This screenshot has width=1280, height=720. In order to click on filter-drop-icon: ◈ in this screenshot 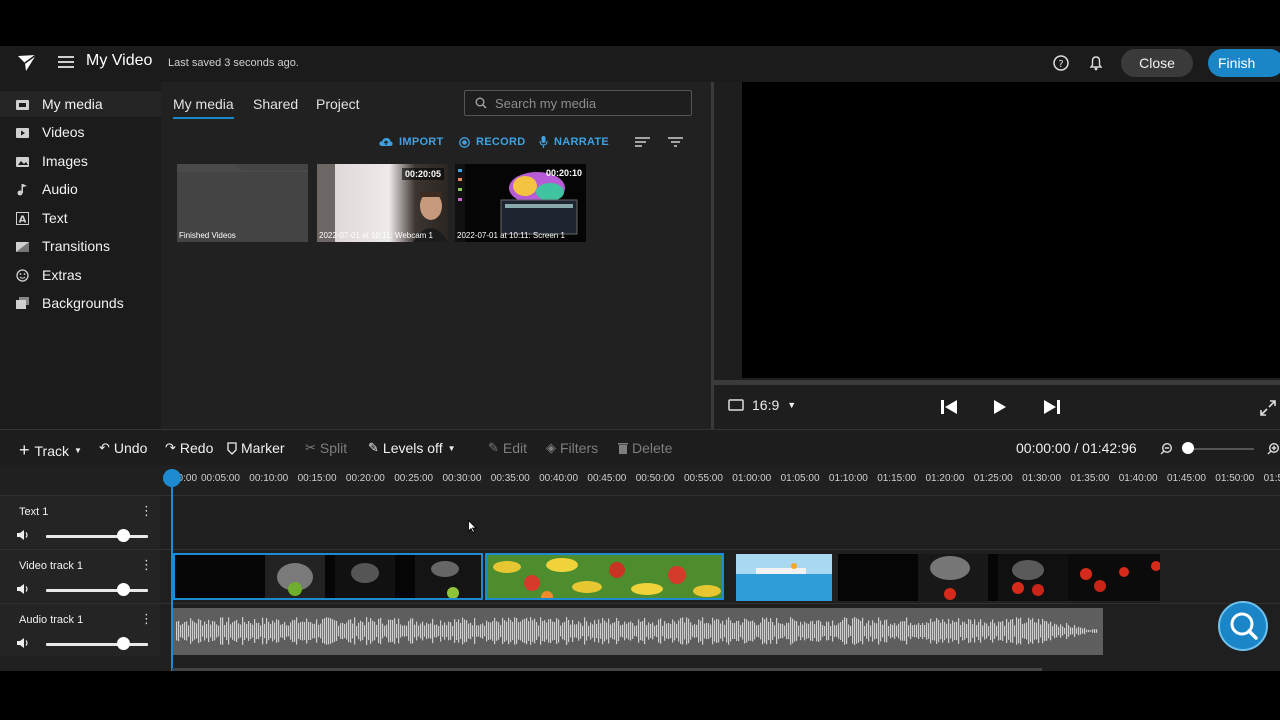, I will do `click(551, 447)`.